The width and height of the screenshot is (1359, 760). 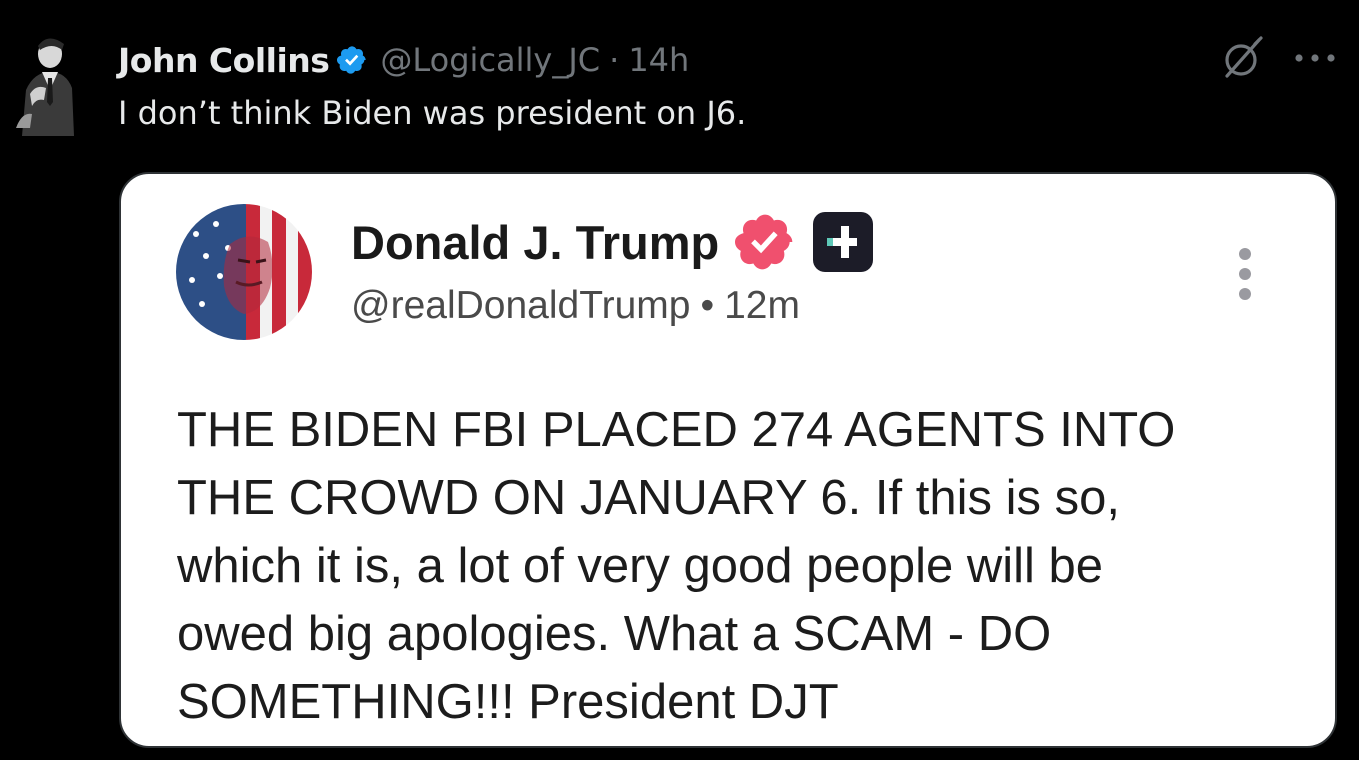 I want to click on embedded-handle-row: @realDonaldTrump • 12m, so click(x=575, y=306).